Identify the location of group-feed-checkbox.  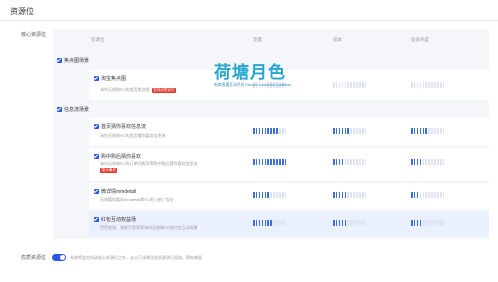
(59, 109).